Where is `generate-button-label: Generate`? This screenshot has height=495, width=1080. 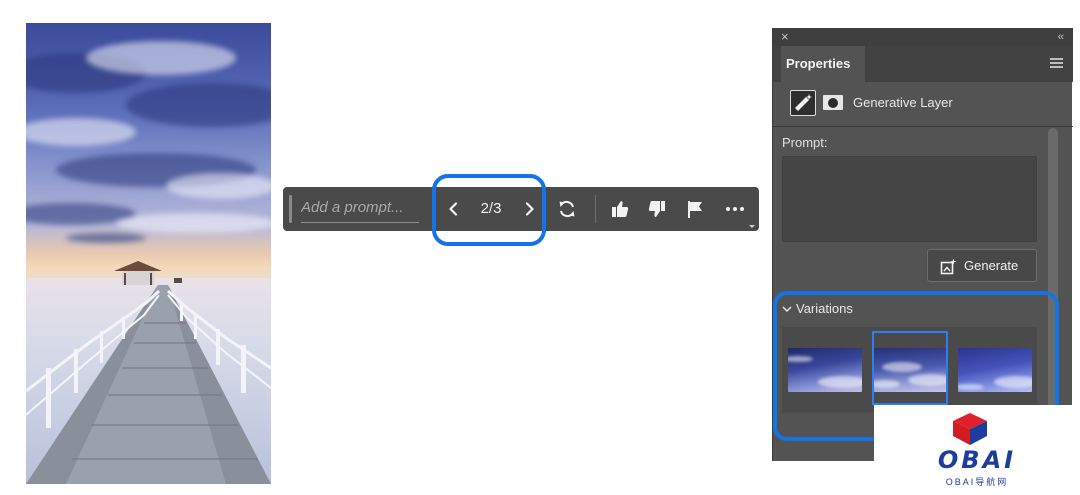 generate-button-label: Generate is located at coordinates (991, 265).